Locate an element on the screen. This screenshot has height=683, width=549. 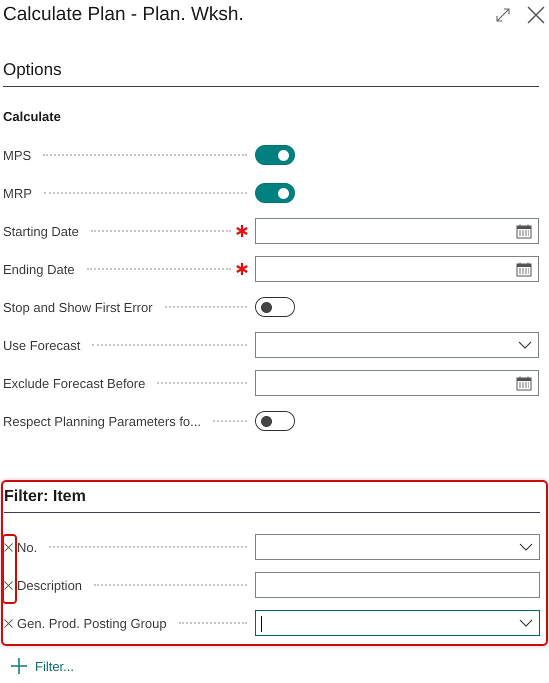
field-label: Gen. Prod. Posting Group is located at coordinates (92, 623).